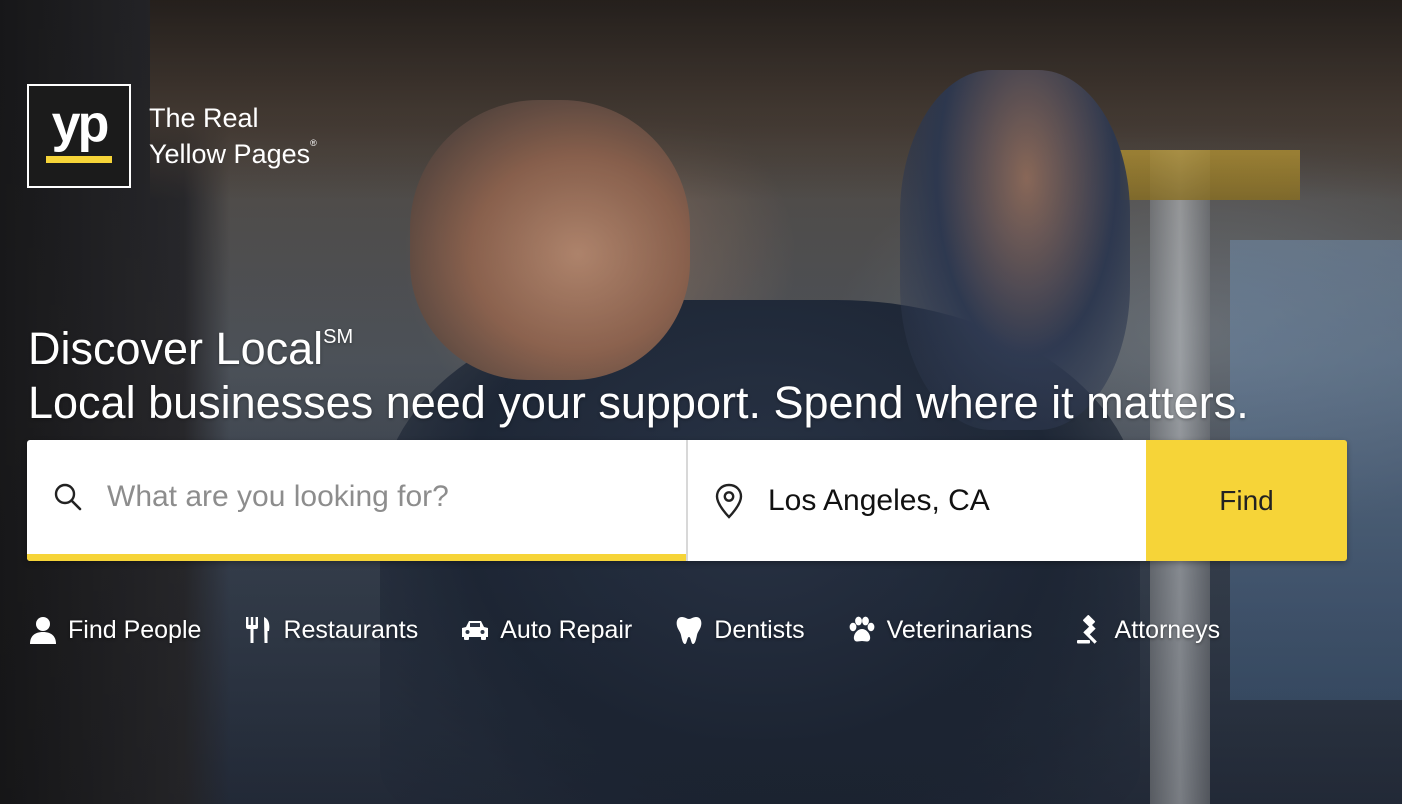  I want to click on yp-logo-link: yp The Real Yellow Pages®, so click(172, 136).